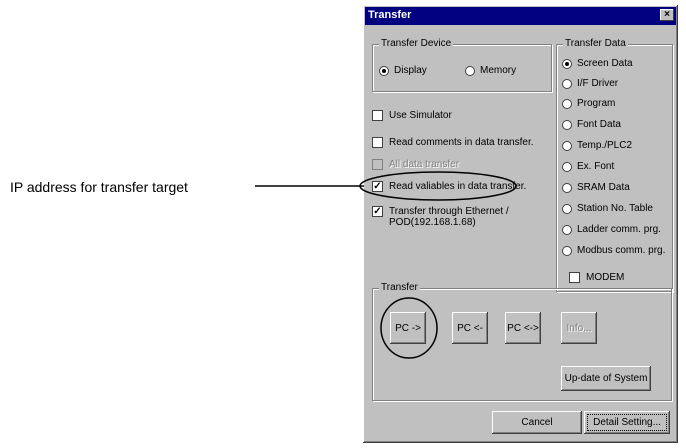  Describe the element at coordinates (523, 328) in the screenshot. I see `pc-both-button: PC <->` at that location.